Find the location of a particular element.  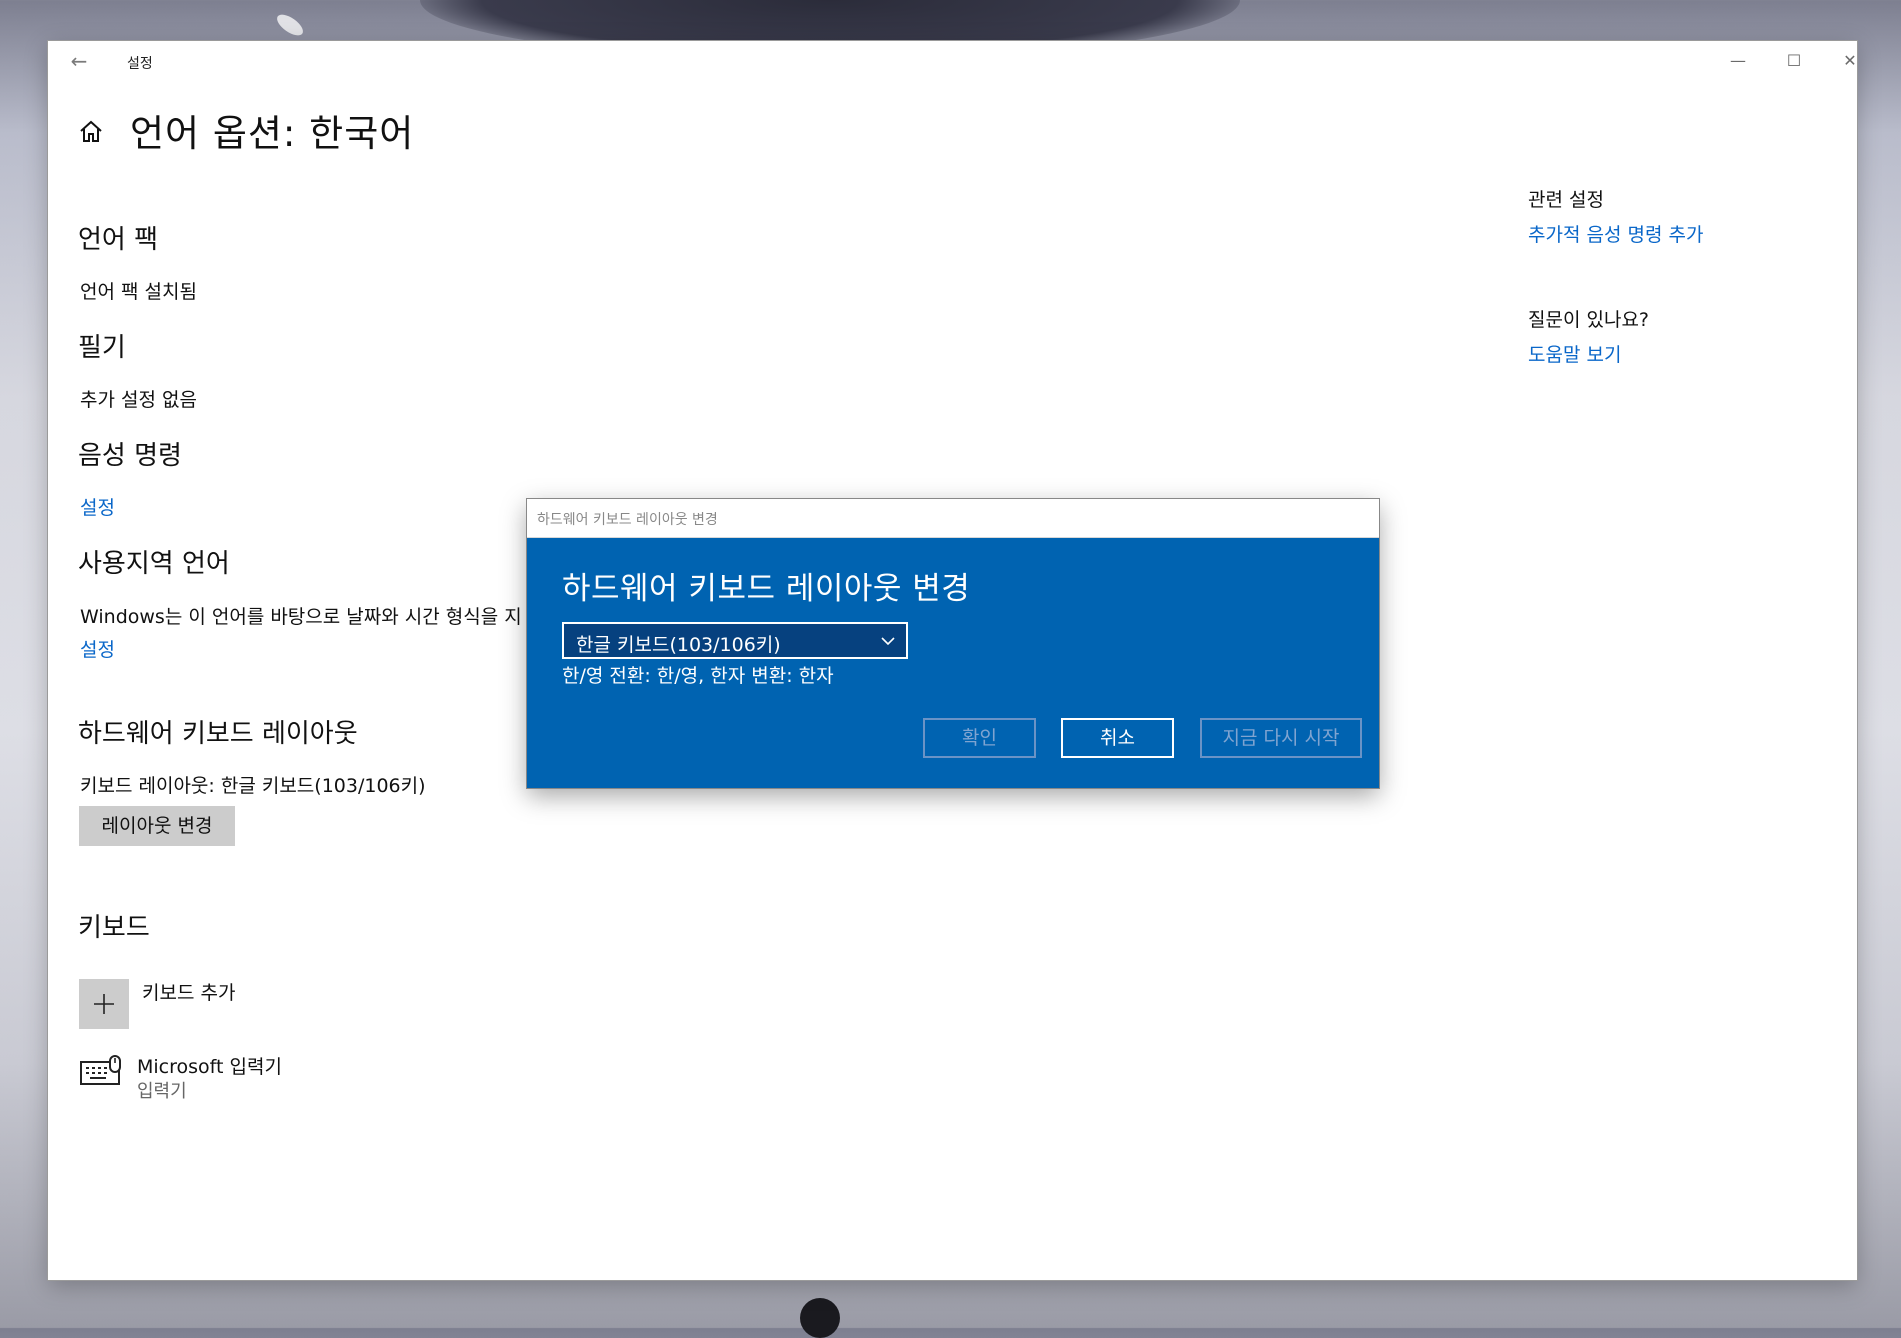

language-pack-heading: 언어 팩 is located at coordinates (118, 240).